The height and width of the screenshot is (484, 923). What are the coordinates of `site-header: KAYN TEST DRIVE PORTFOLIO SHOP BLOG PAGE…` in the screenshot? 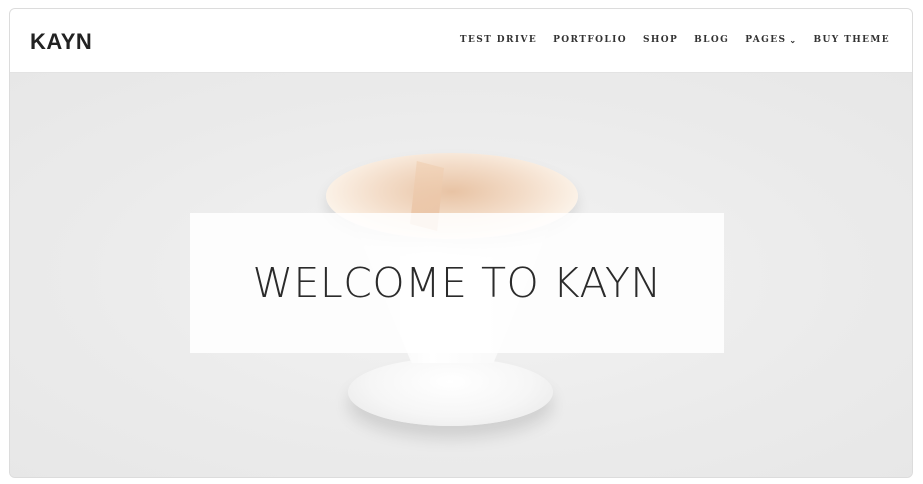 It's located at (461, 41).